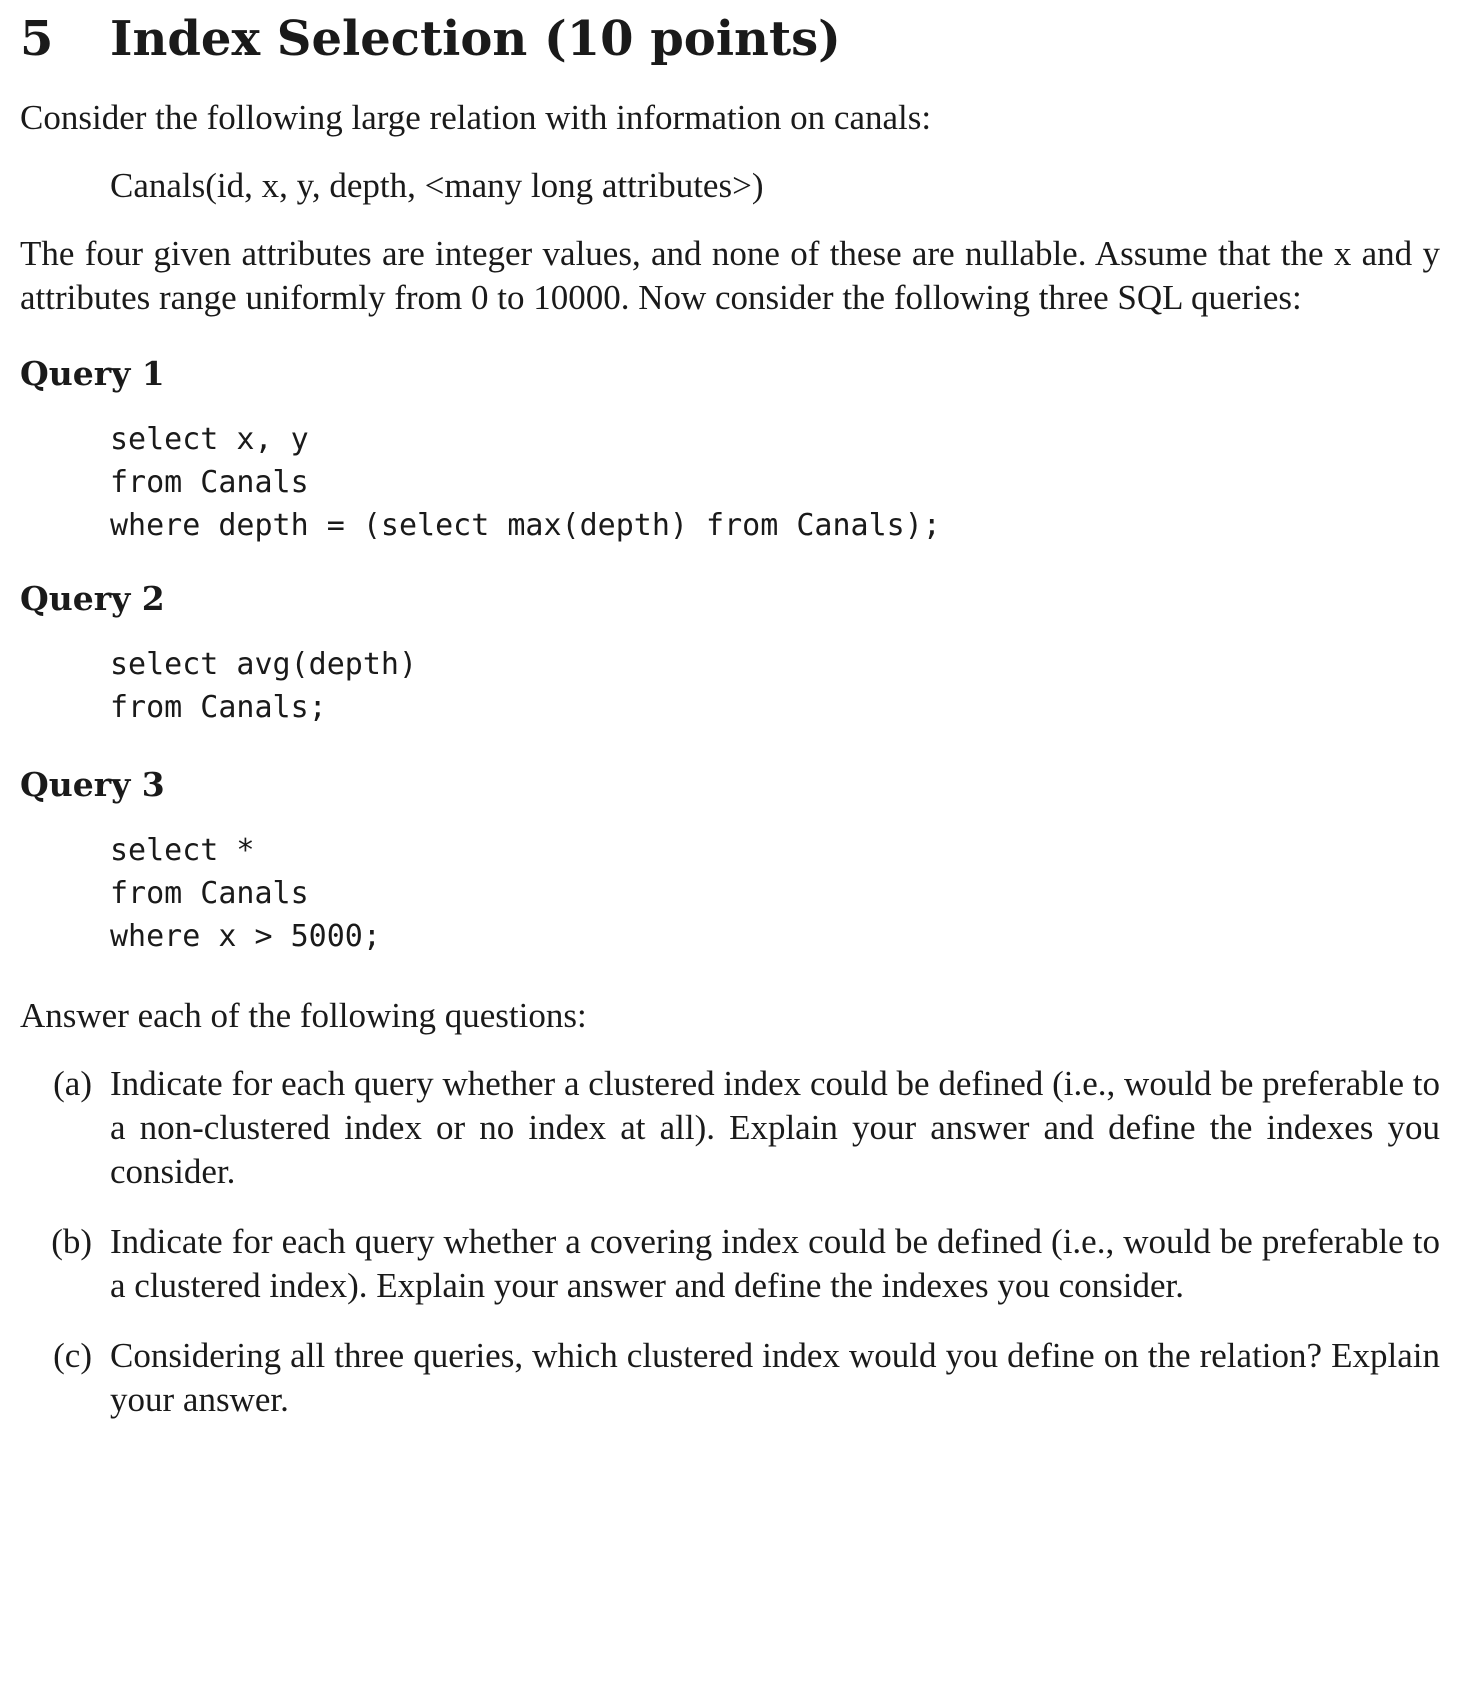 The image size is (1468, 1708). Describe the element at coordinates (303, 1015) in the screenshot. I see `answer-intro: Answer each of the following questions:` at that location.